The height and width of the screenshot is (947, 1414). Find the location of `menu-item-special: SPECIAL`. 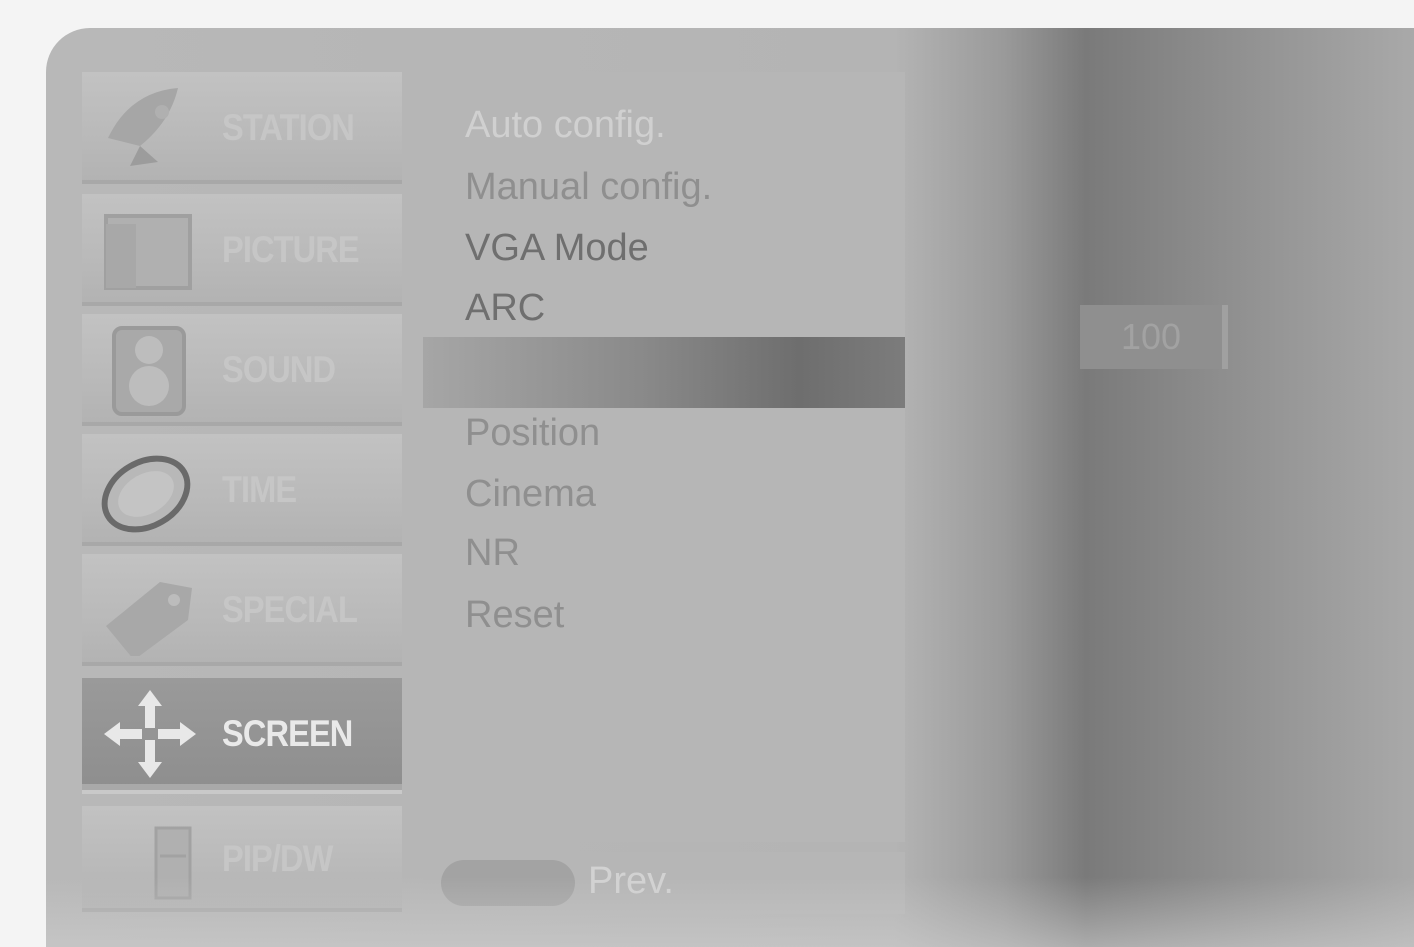

menu-item-special: SPECIAL is located at coordinates (242, 610).